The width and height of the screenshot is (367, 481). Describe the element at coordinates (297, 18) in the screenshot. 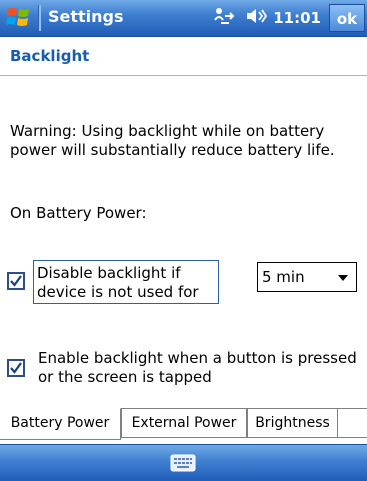

I see `clock: 11:01` at that location.